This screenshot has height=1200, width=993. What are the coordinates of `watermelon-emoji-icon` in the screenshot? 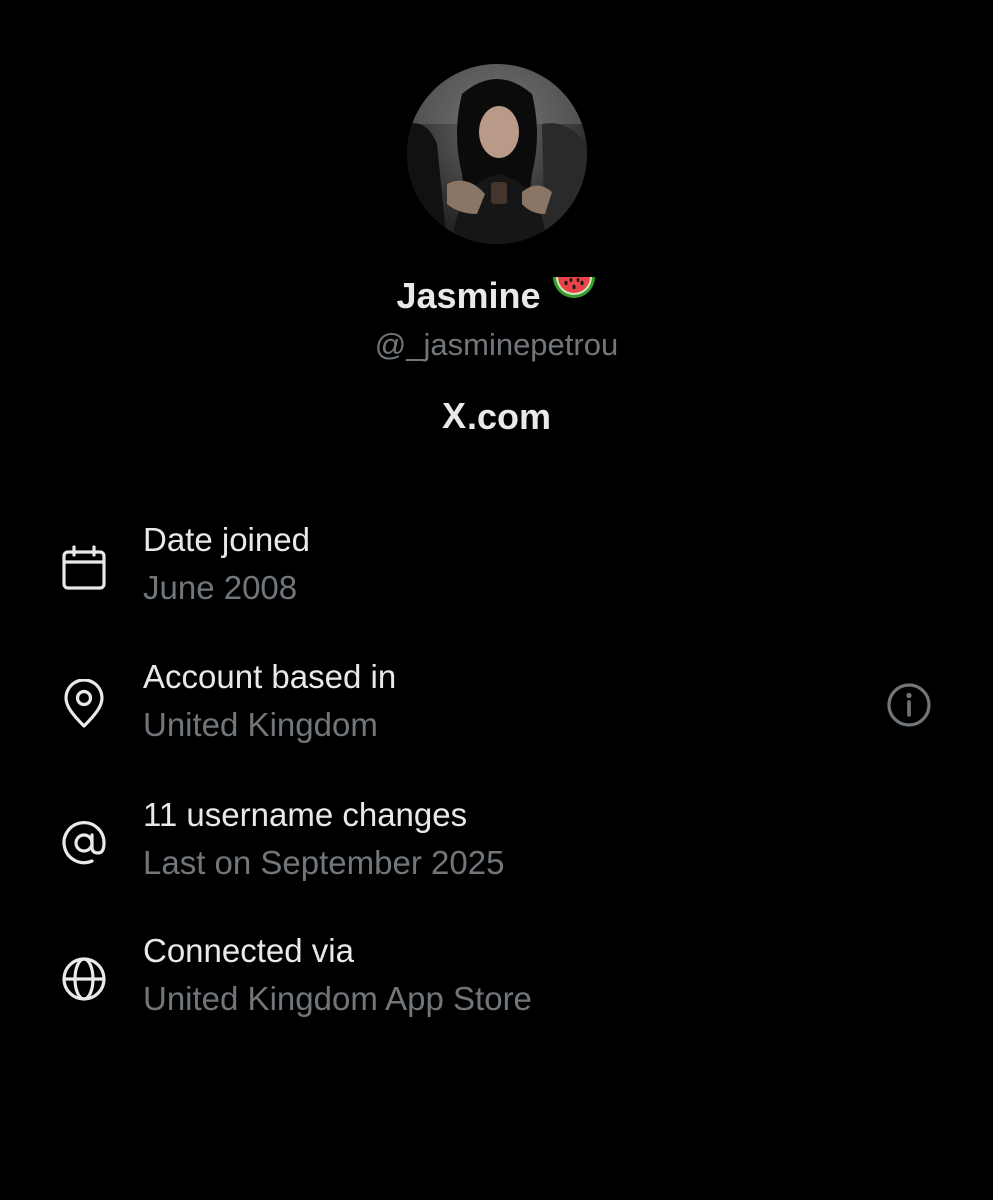 It's located at (574, 295).